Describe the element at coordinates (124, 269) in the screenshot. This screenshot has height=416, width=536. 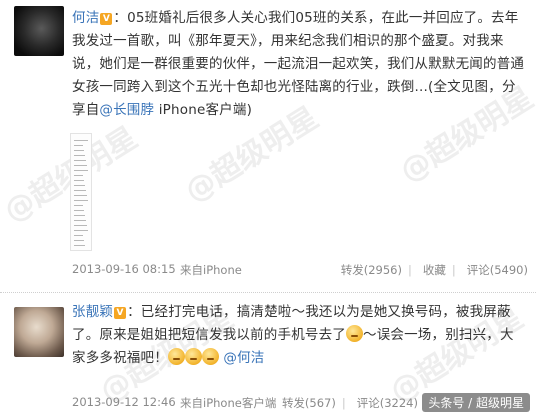
I see `post-timestamp-link: 2013-09-16 08:15` at that location.